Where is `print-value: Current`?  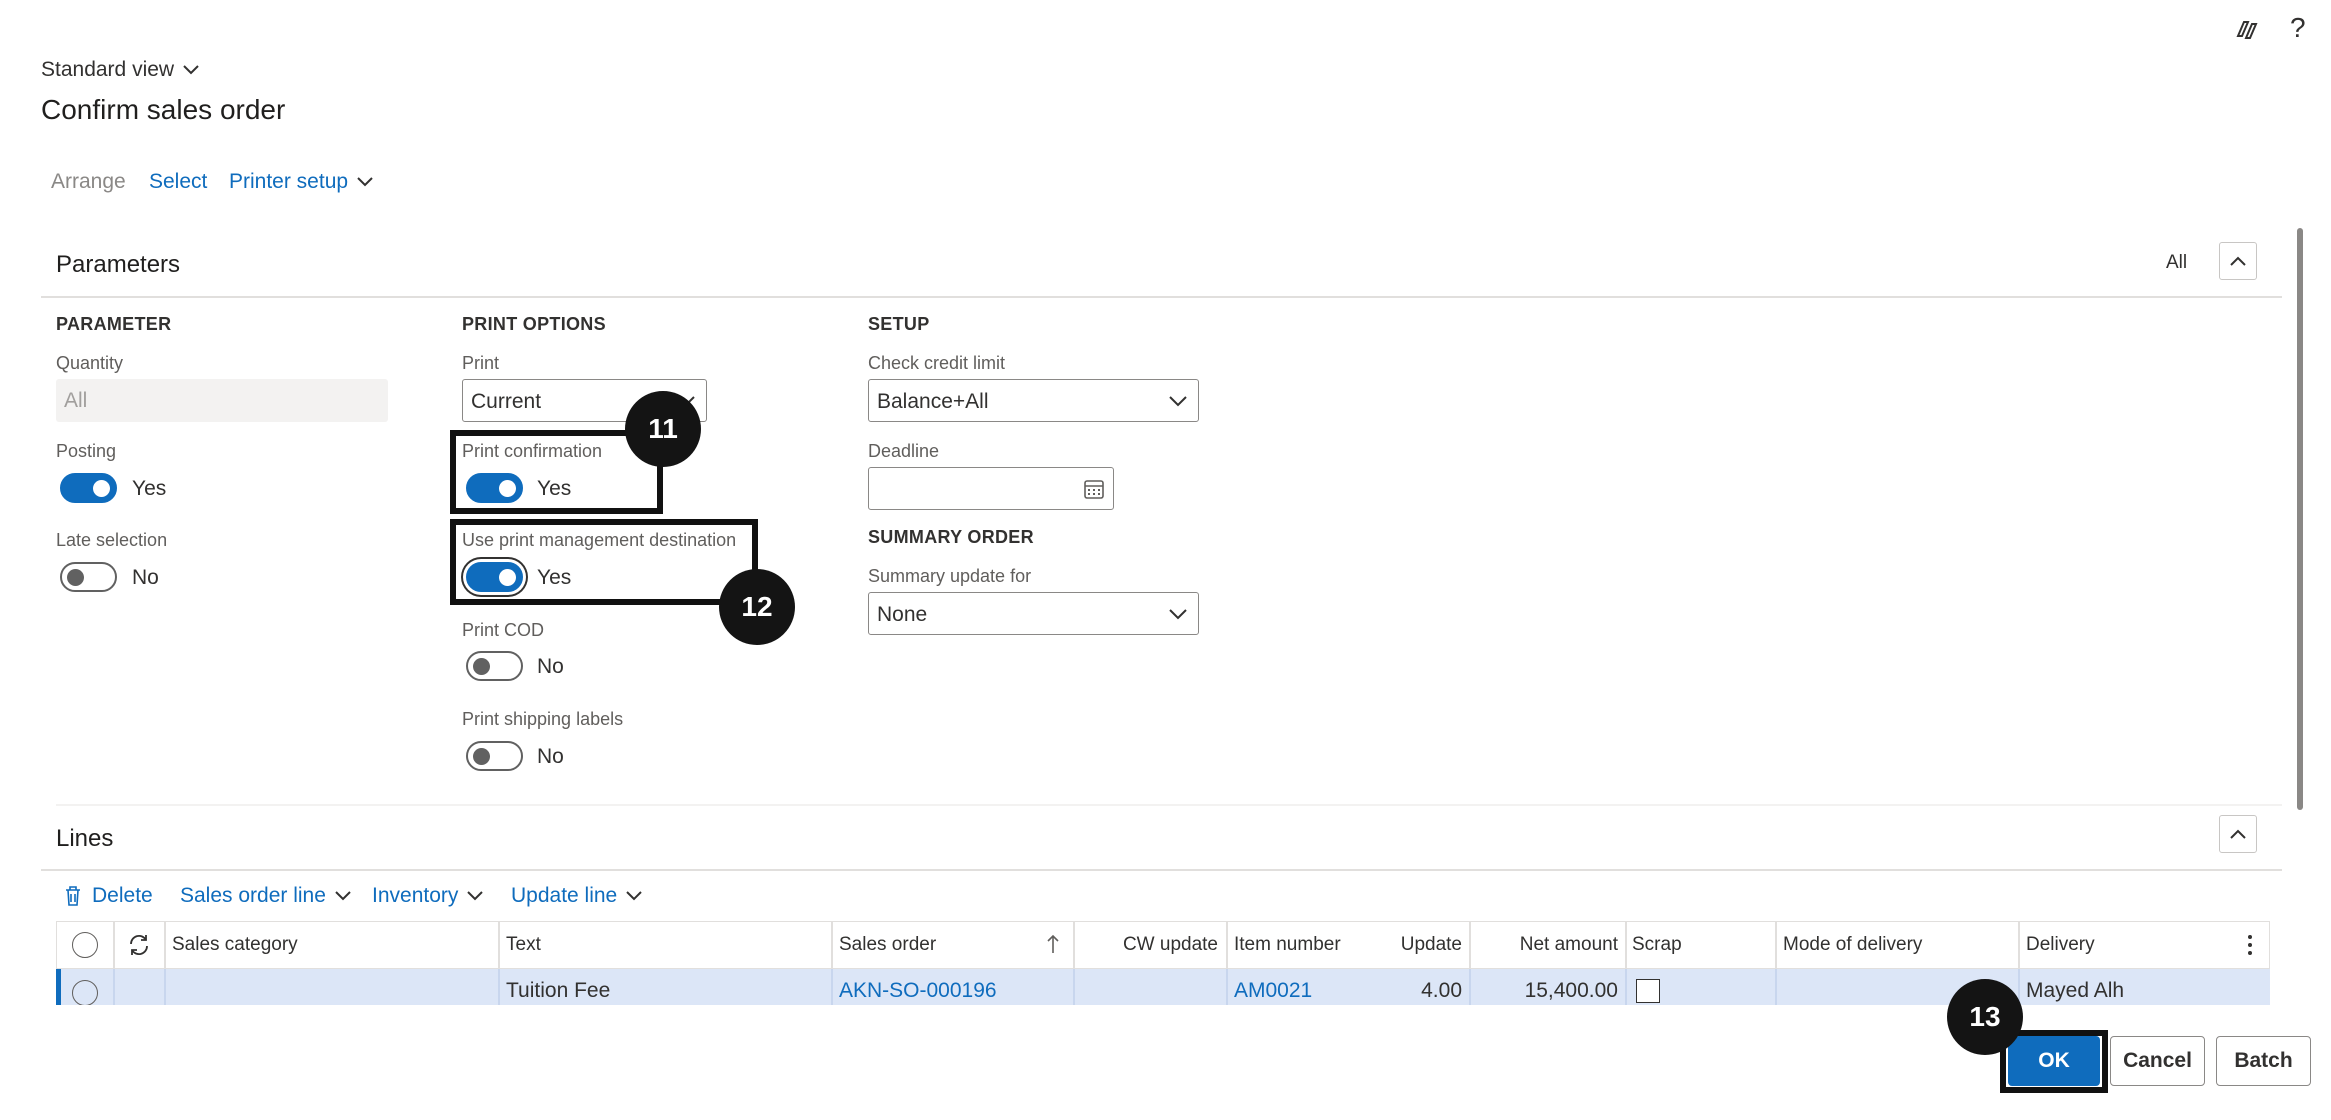 print-value: Current is located at coordinates (506, 401).